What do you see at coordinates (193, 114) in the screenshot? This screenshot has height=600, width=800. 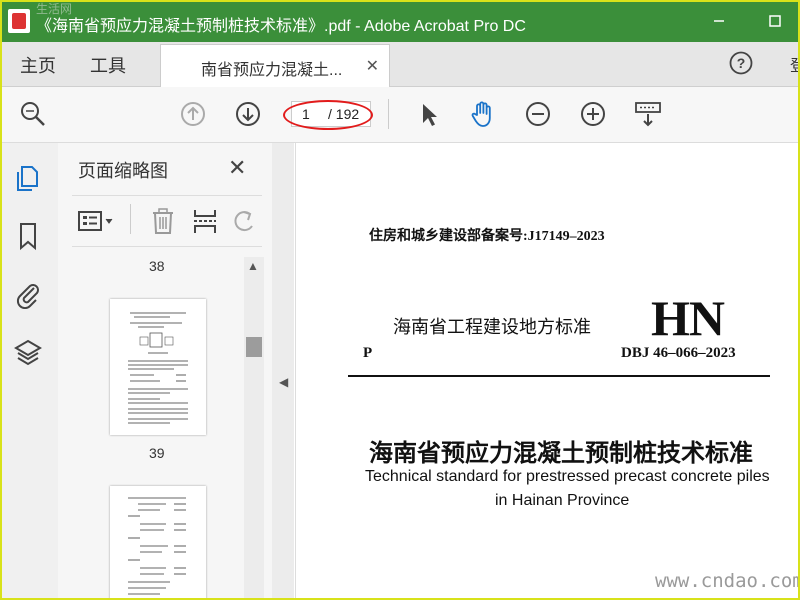 I see `previous-page-icon` at bounding box center [193, 114].